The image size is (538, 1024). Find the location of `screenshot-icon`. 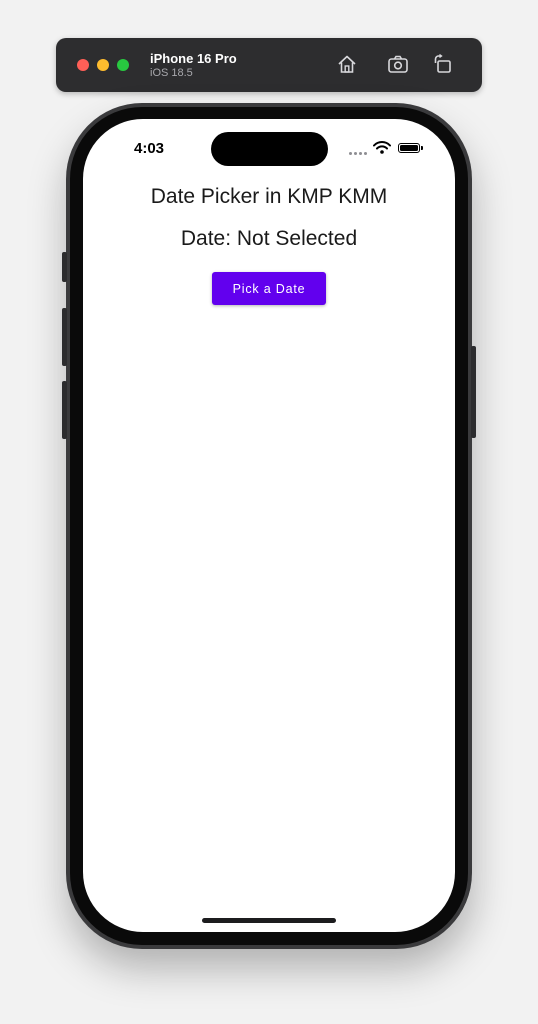

screenshot-icon is located at coordinates (398, 64).